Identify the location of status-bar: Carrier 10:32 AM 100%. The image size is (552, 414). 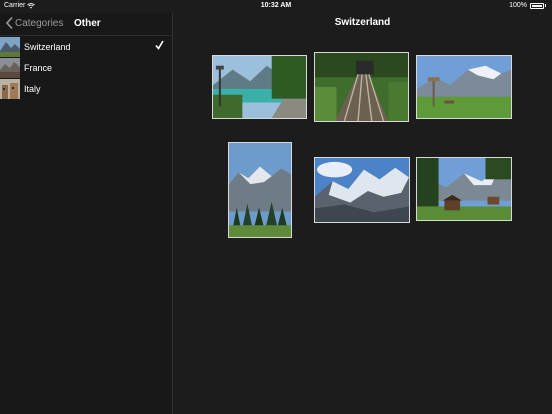
(276, 6).